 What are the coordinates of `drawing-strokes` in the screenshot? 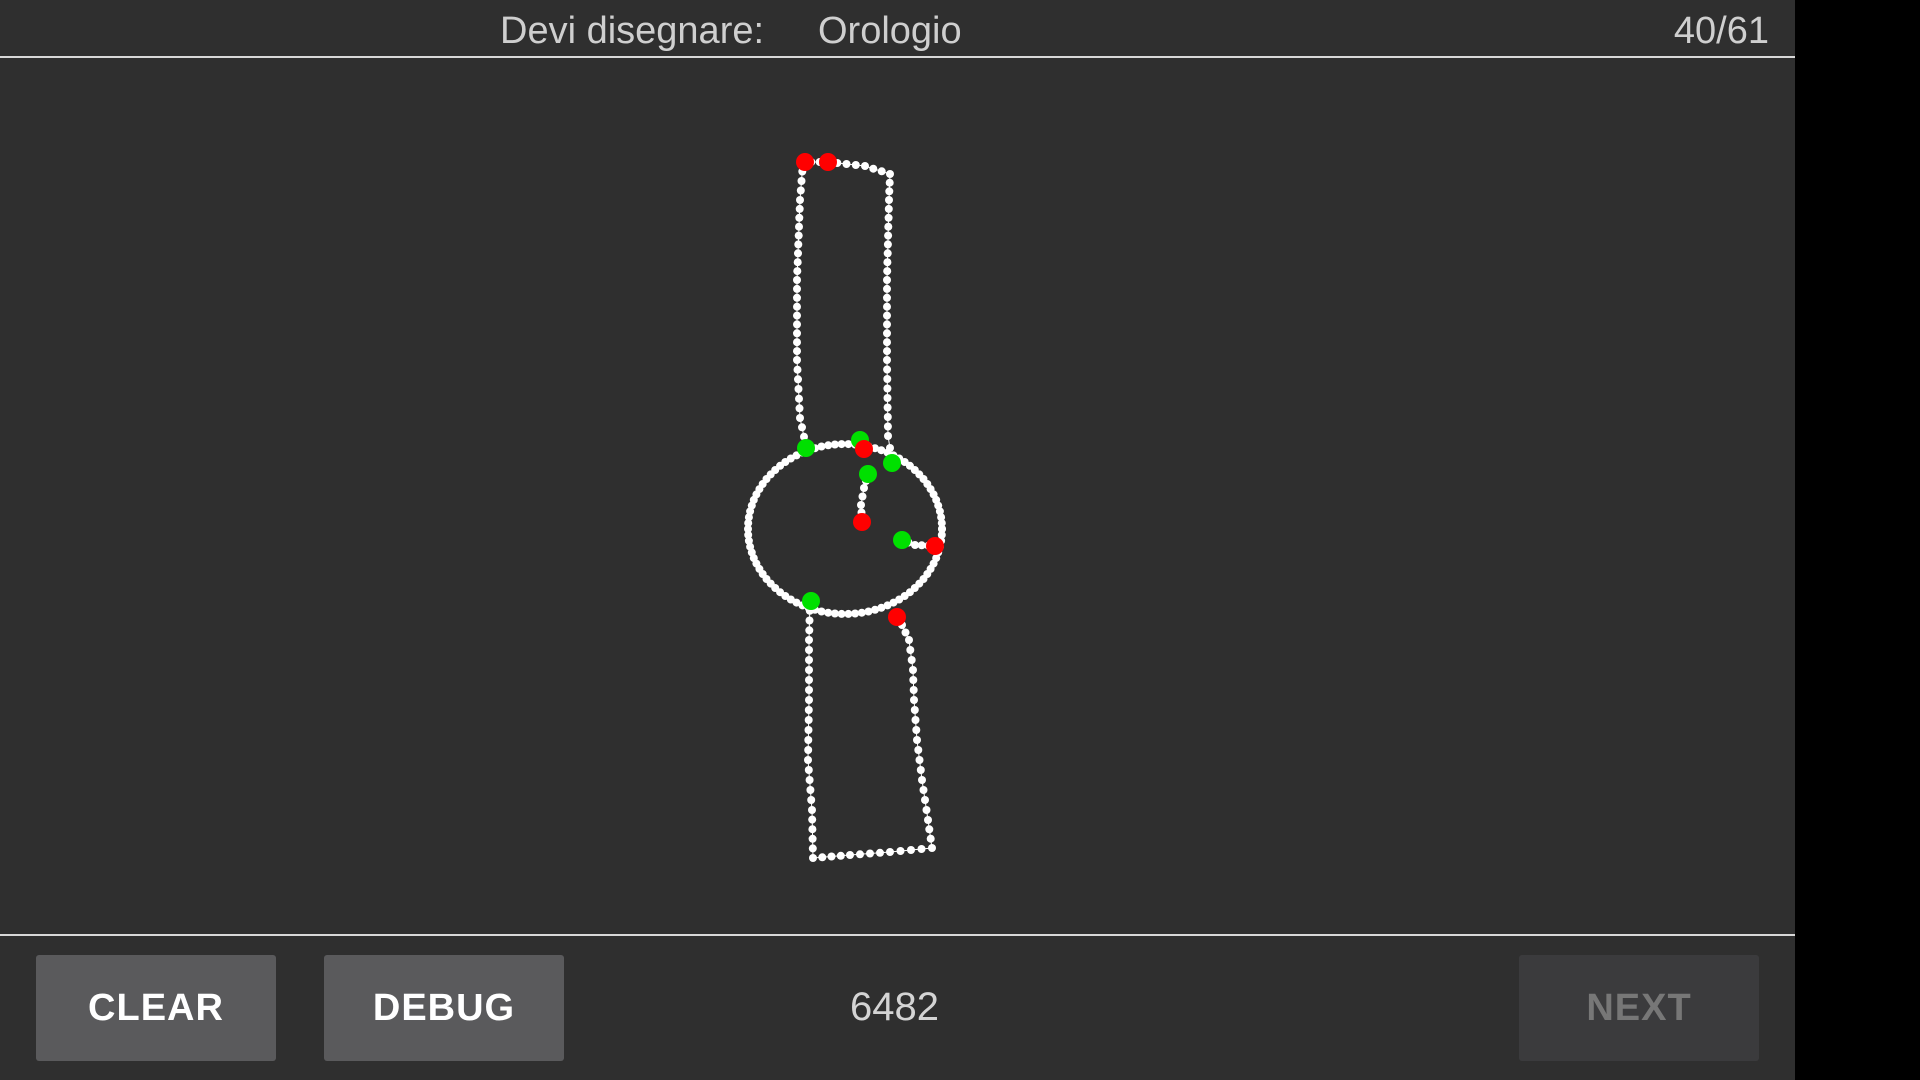 It's located at (845, 510).